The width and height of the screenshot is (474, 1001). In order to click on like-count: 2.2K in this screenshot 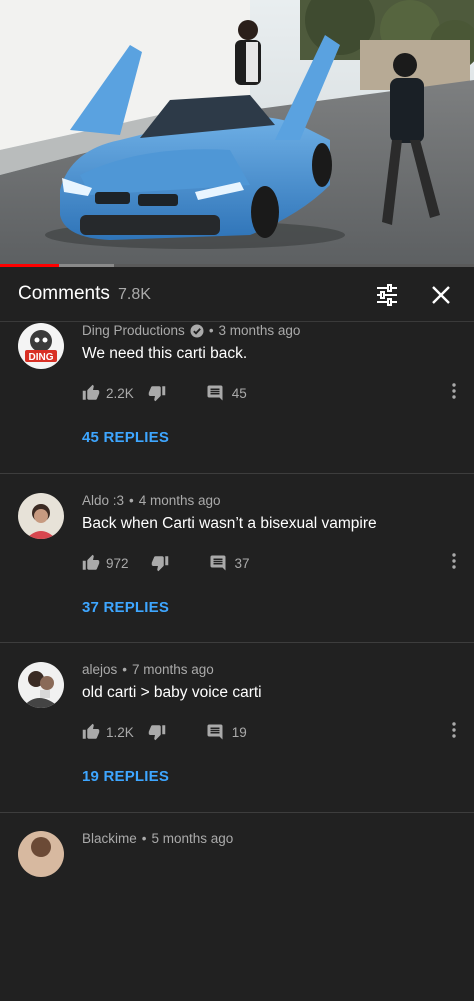, I will do `click(120, 393)`.